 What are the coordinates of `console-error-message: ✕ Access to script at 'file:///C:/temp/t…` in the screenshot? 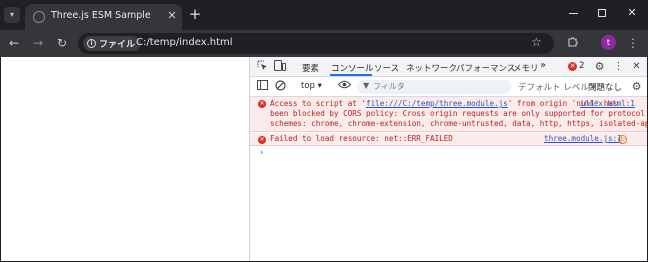 It's located at (449, 114).